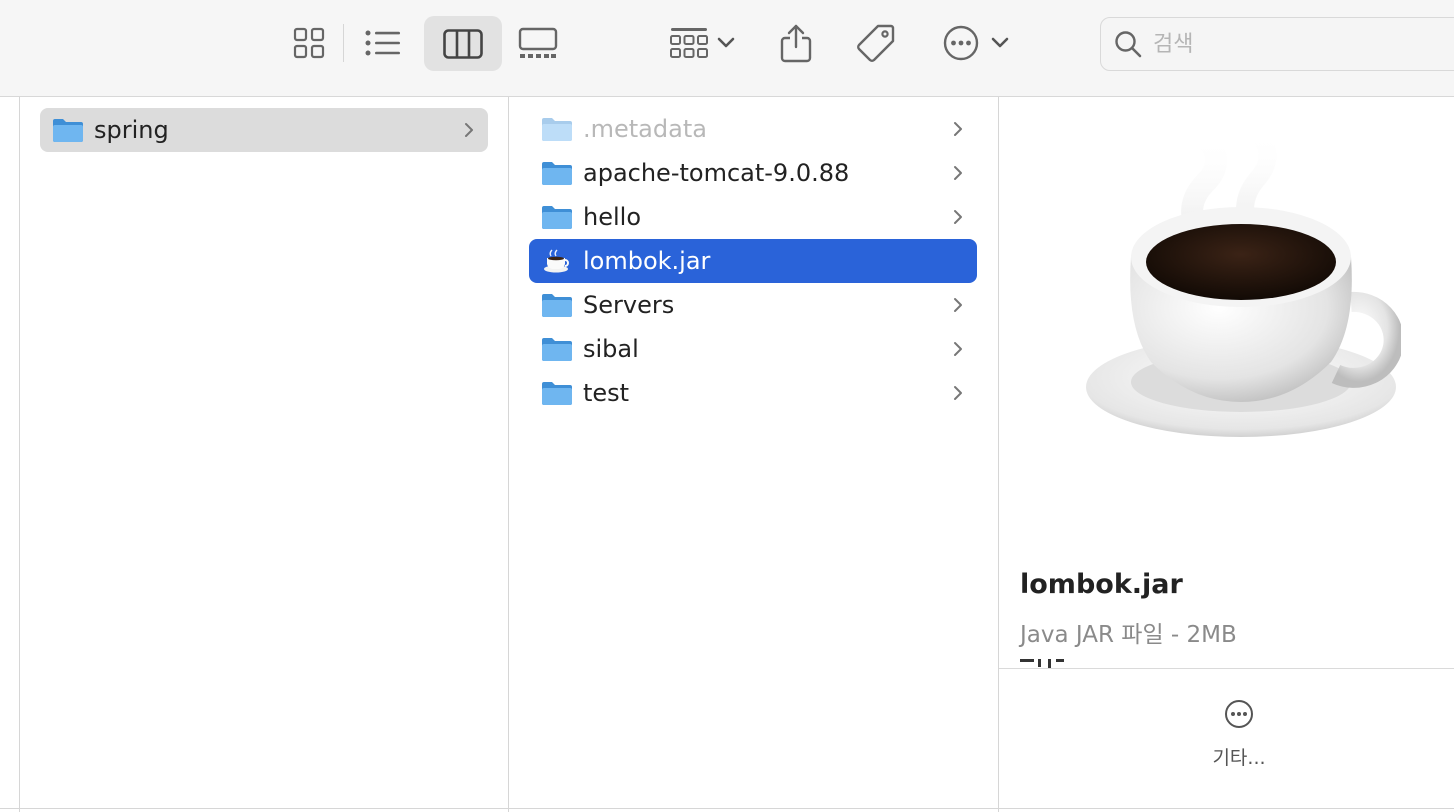 The width and height of the screenshot is (1454, 812). Describe the element at coordinates (343, 43) in the screenshot. I see `toolbar-divider` at that location.